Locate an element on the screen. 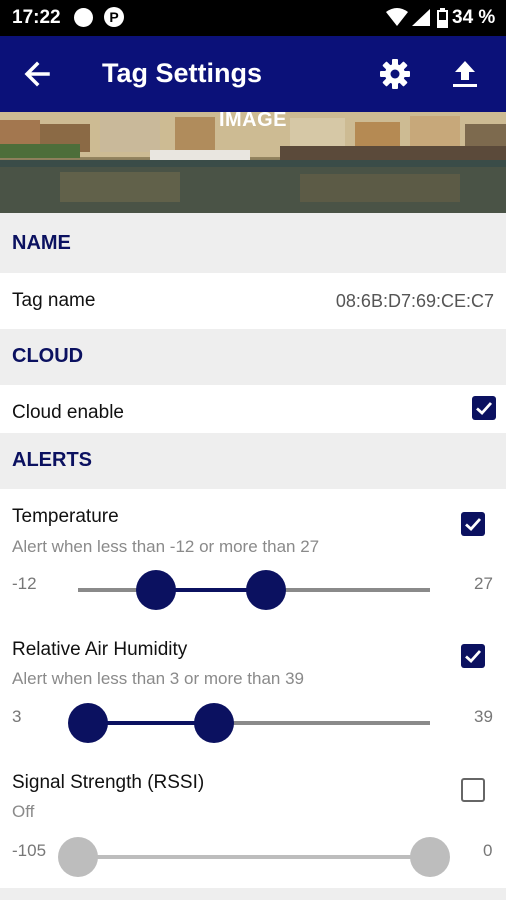 This screenshot has width=506, height=900. alert-subtitle: Off is located at coordinates (23, 811).